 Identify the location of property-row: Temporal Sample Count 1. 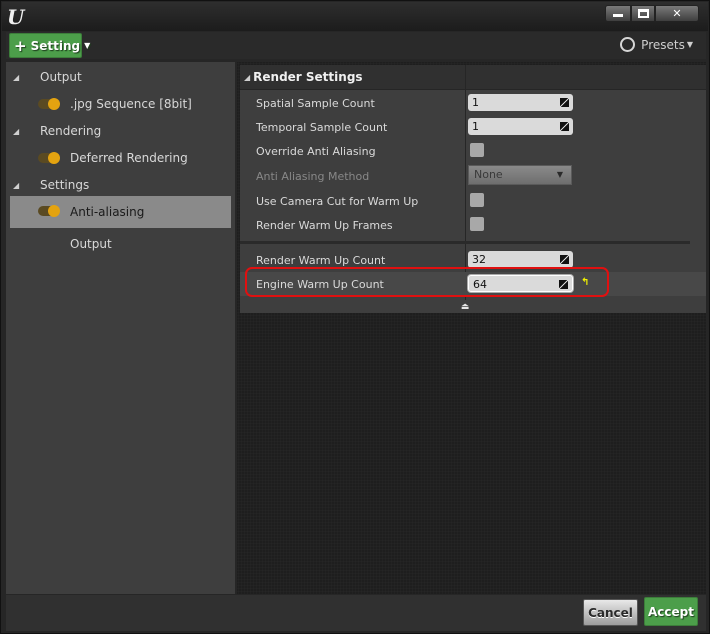
(473, 127).